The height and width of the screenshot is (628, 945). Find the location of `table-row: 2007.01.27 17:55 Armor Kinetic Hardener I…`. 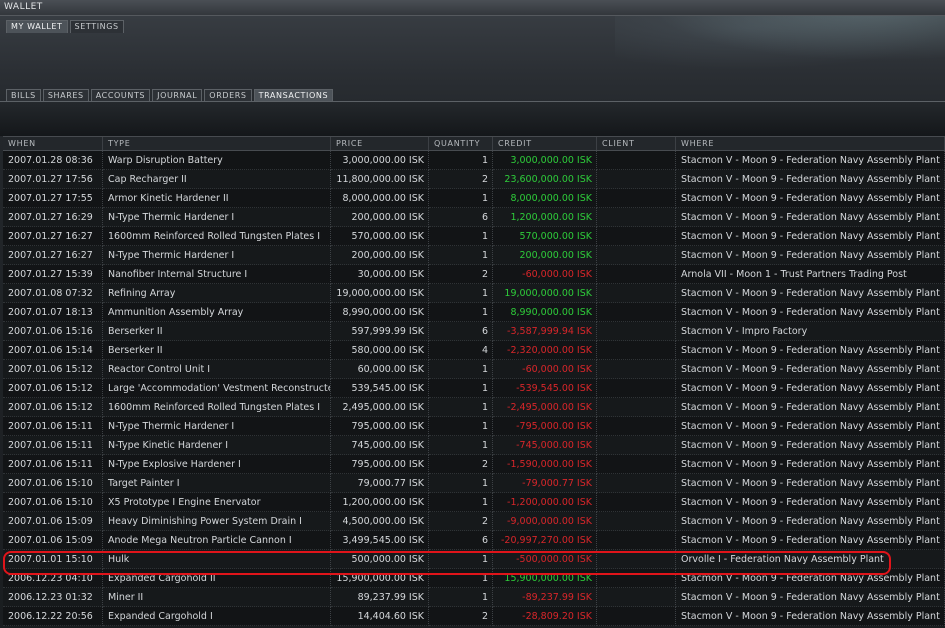

table-row: 2007.01.27 17:55 Armor Kinetic Hardener I… is located at coordinates (474, 198).